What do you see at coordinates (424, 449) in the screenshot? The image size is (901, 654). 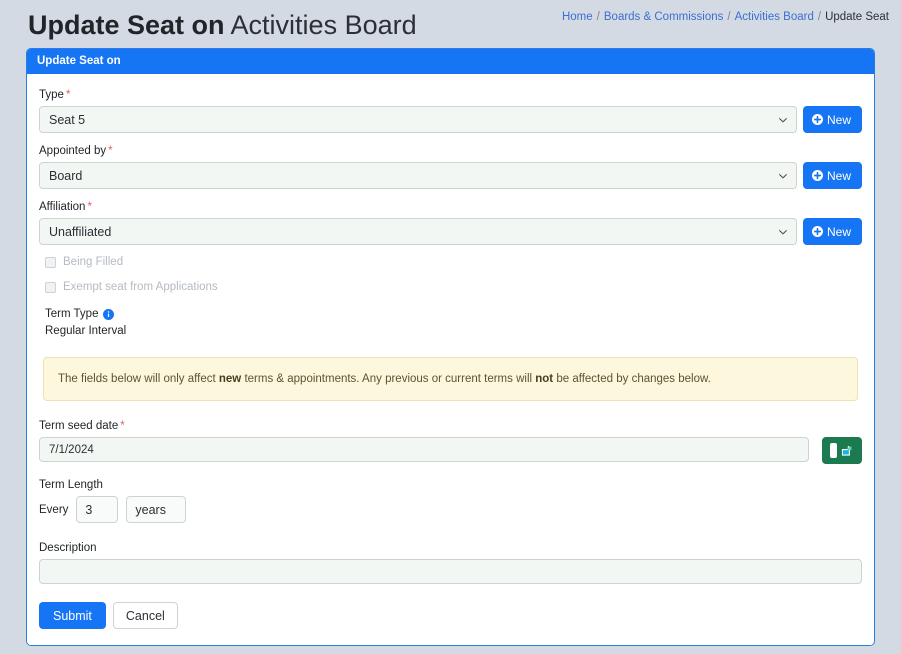 I see `term-seed-date-input` at bounding box center [424, 449].